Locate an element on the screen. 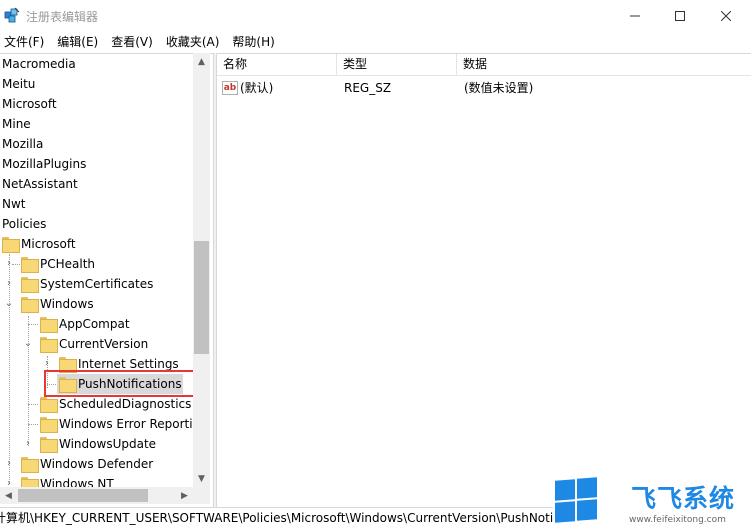 Image resolution: width=751 pixels, height=529 pixels. list-header: 名称 类型 数据 is located at coordinates (484, 65).